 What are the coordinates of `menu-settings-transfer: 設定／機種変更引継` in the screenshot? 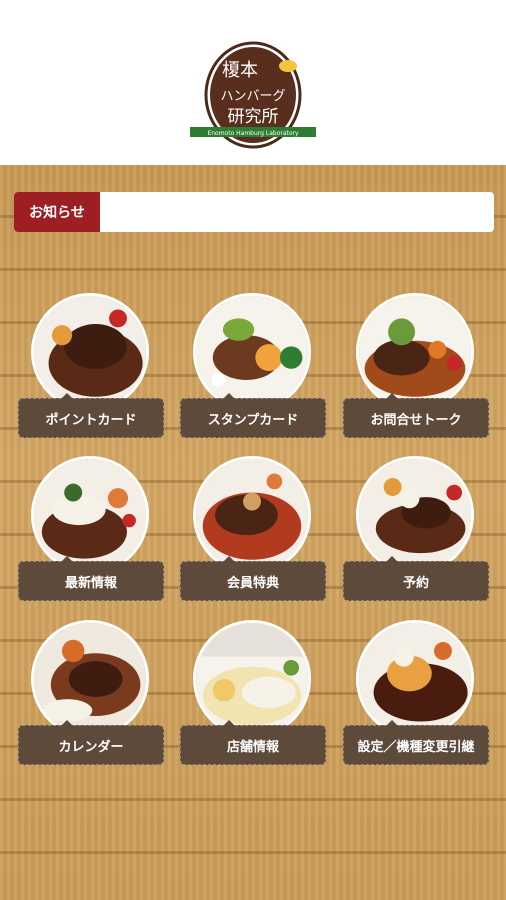 It's located at (416, 693).